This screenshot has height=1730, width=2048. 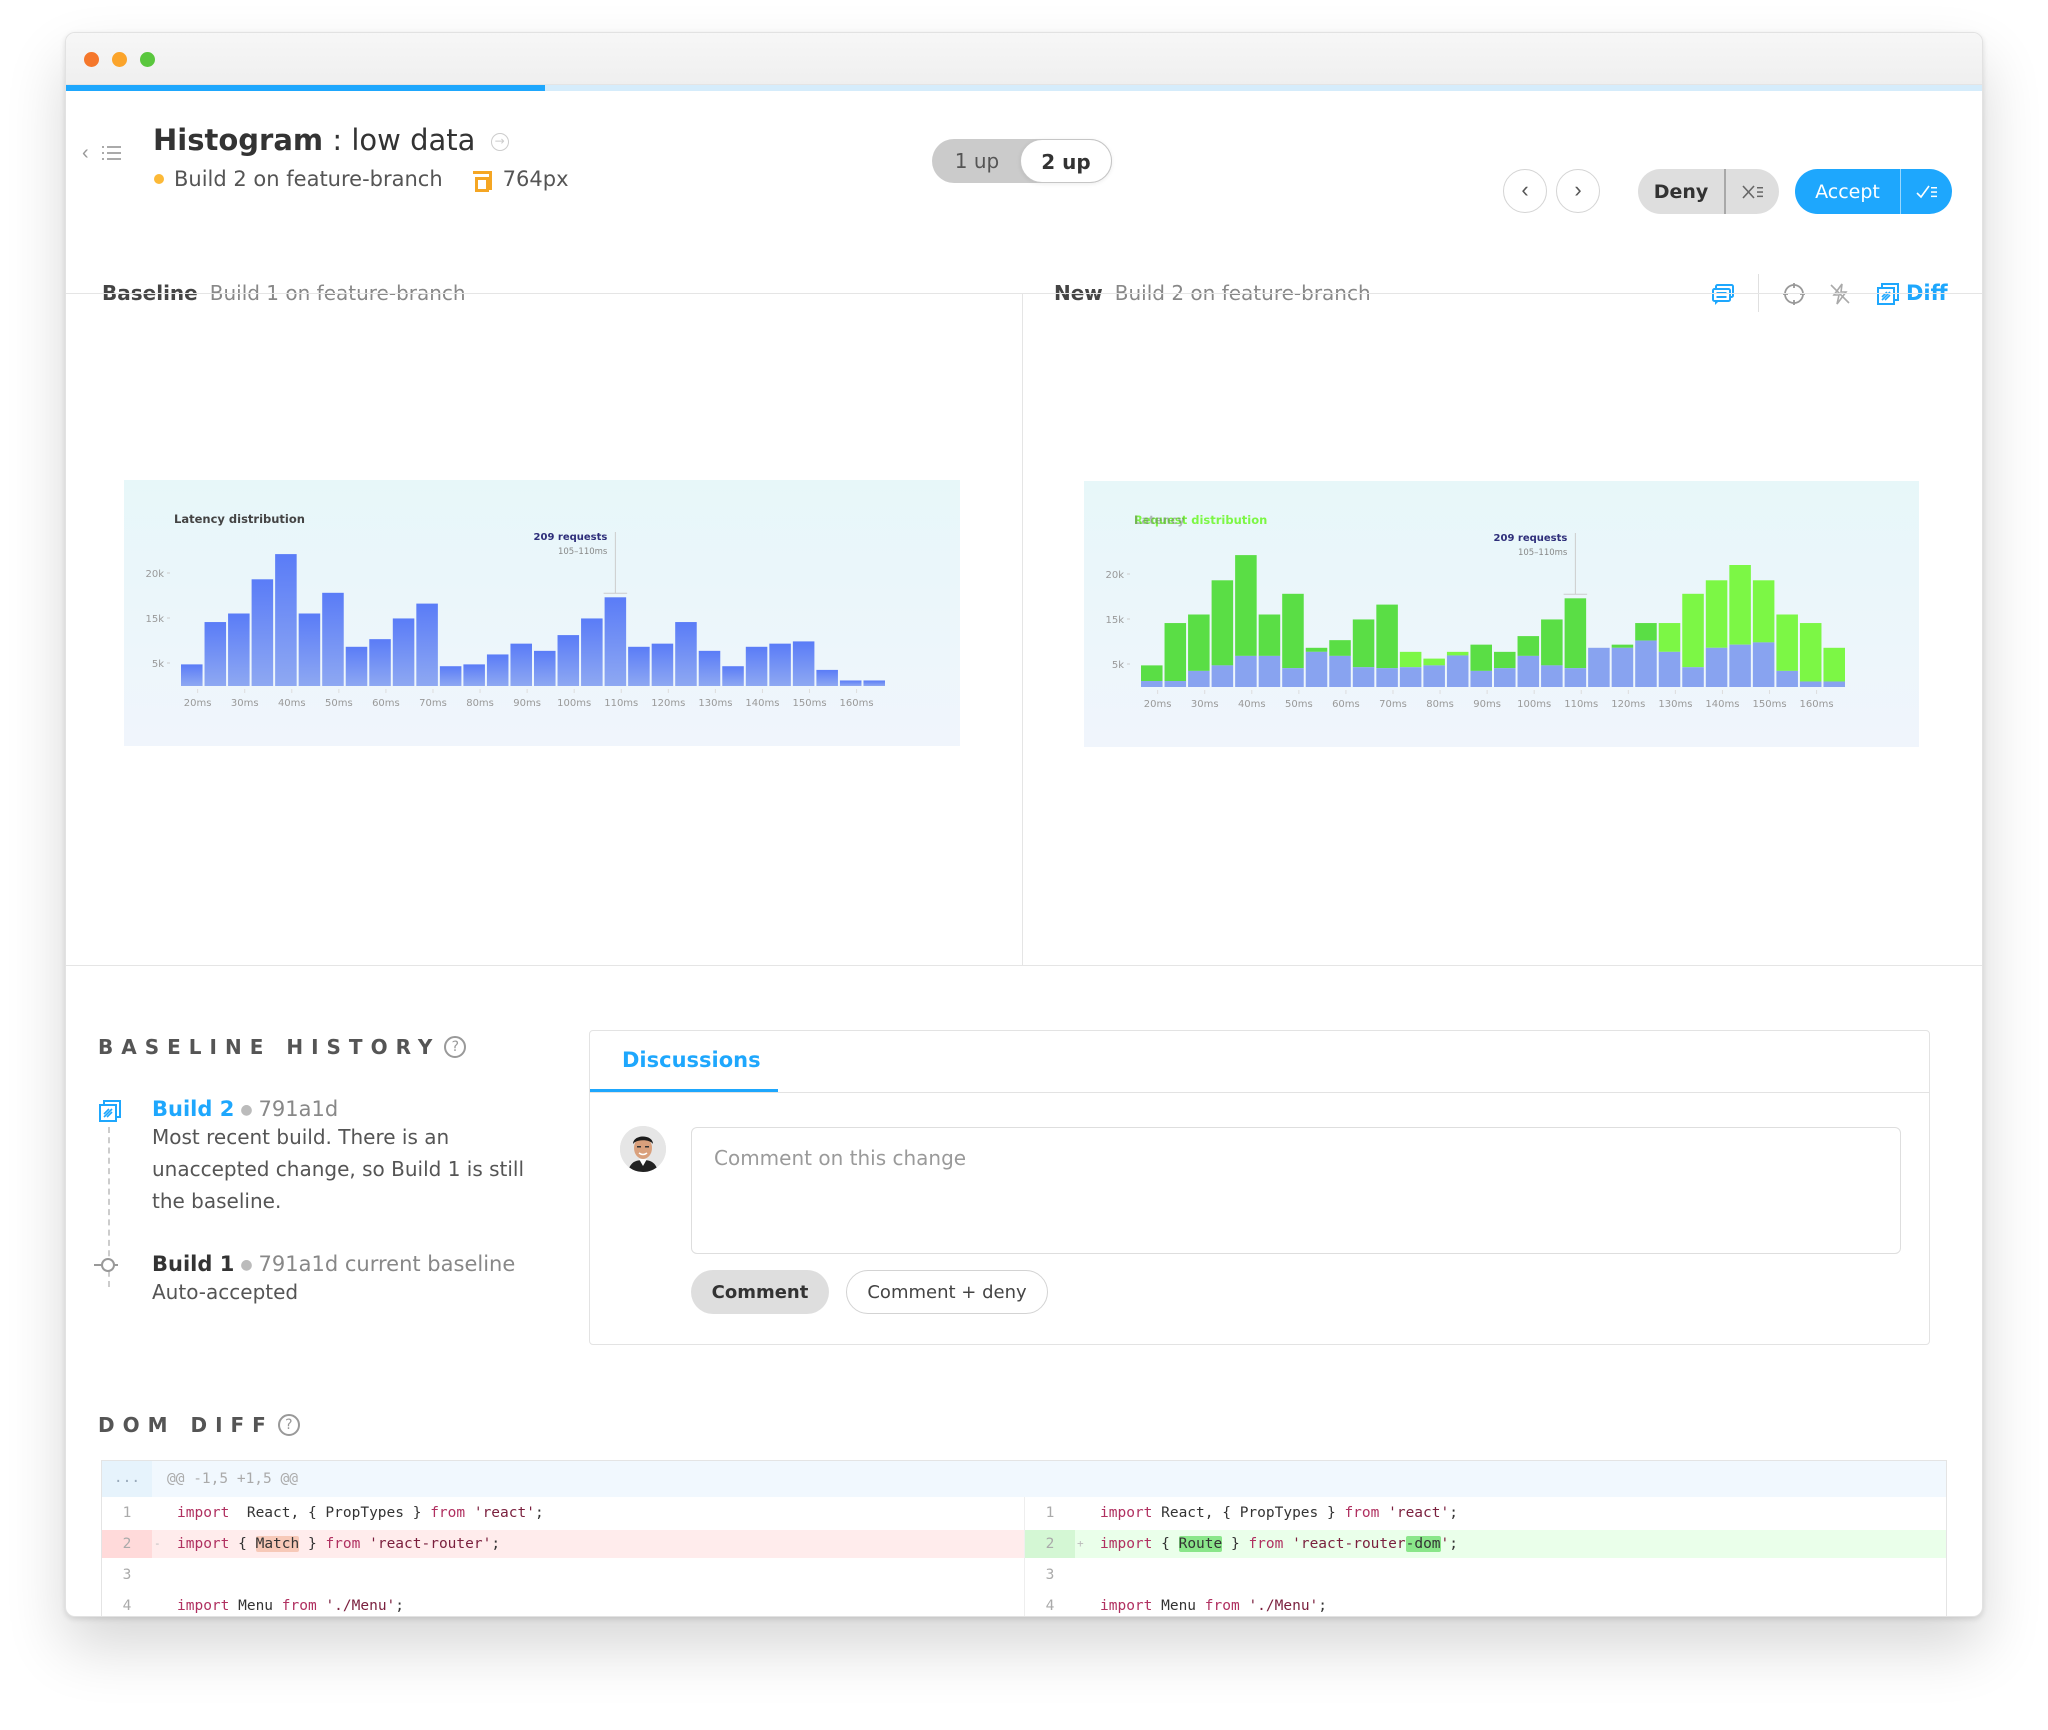 I want to click on comment-input, so click(x=1296, y=1190).